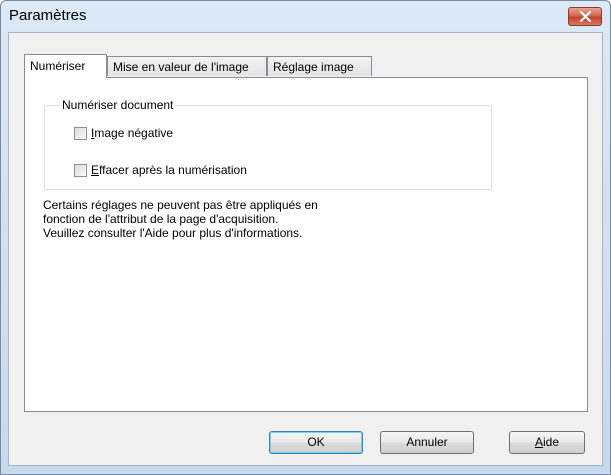 This screenshot has height=475, width=611. I want to click on cancel-button: Annuler, so click(427, 442).